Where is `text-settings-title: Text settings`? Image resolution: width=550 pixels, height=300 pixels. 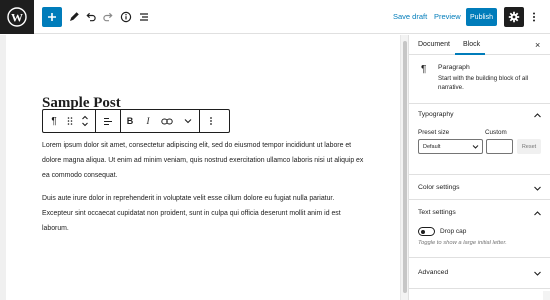 text-settings-title: Text settings is located at coordinates (437, 212).